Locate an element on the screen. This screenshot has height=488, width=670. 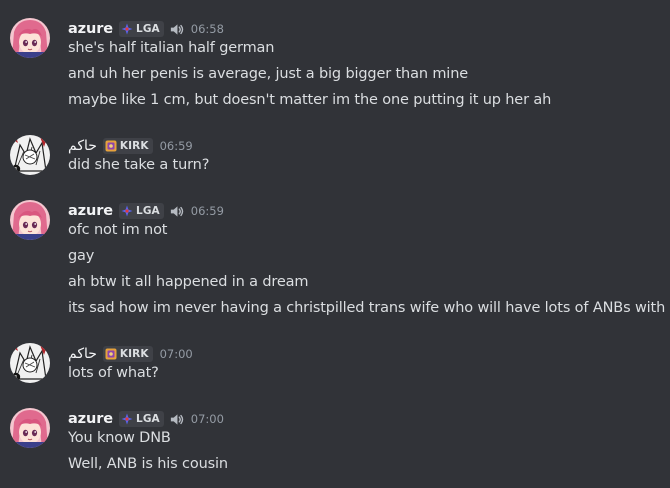
message-text: Well, ANB is his cousin is located at coordinates (148, 464).